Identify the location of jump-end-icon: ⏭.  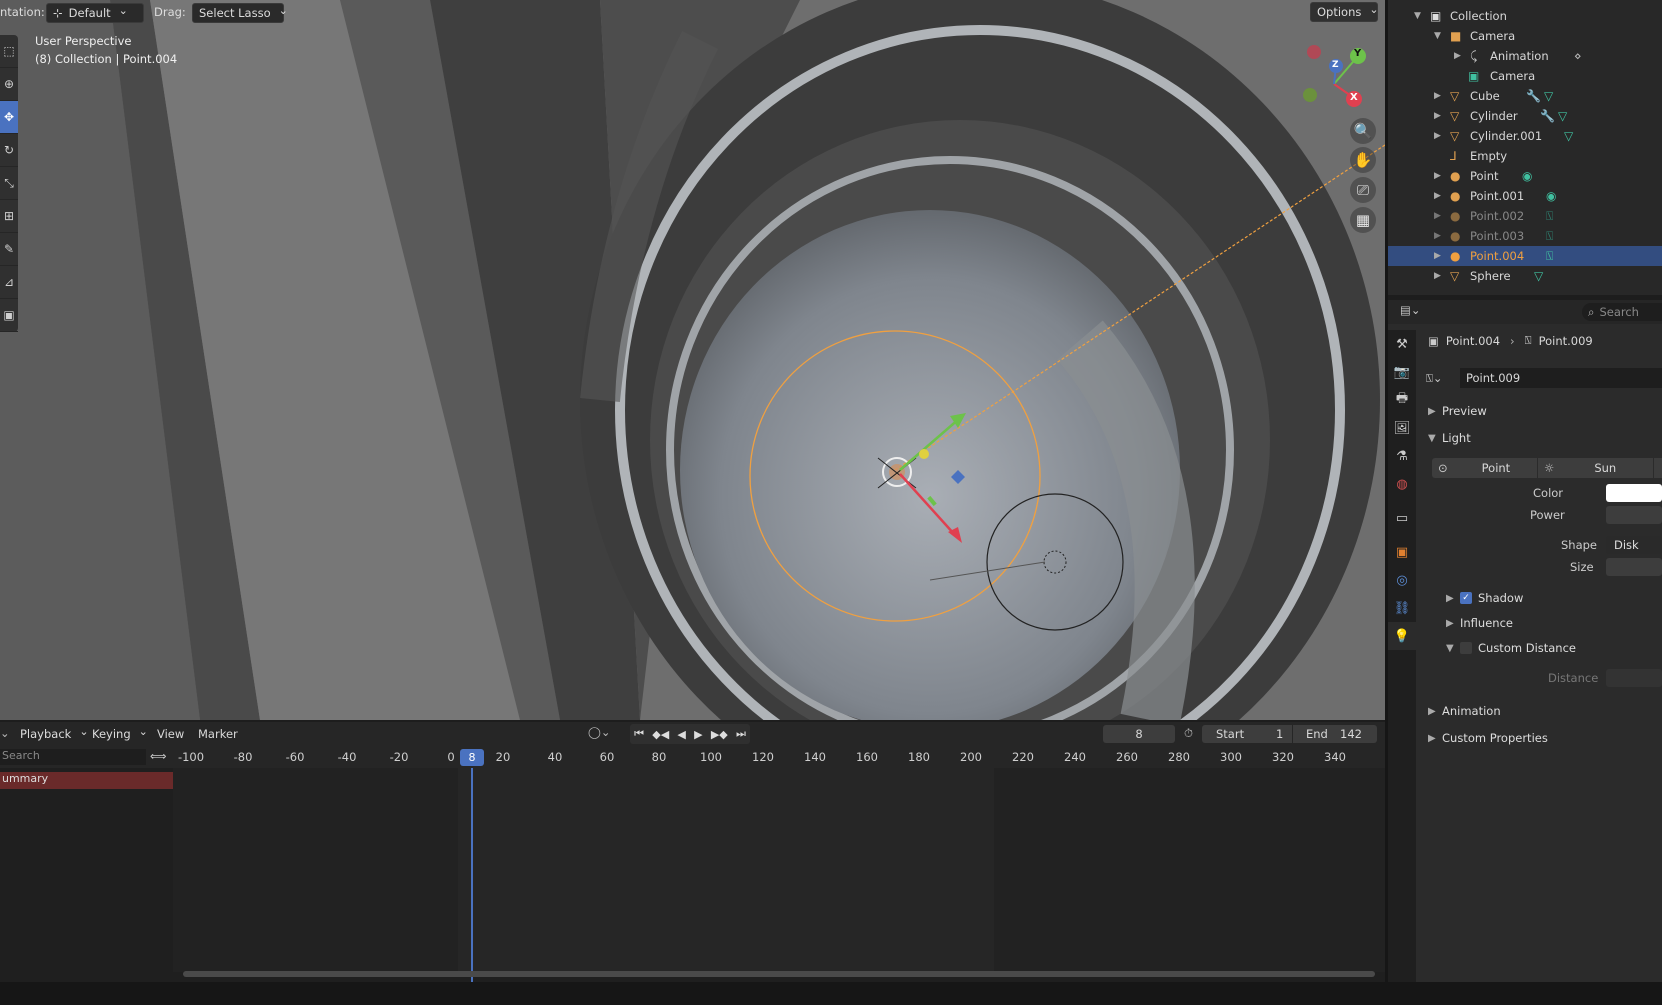
(741, 734).